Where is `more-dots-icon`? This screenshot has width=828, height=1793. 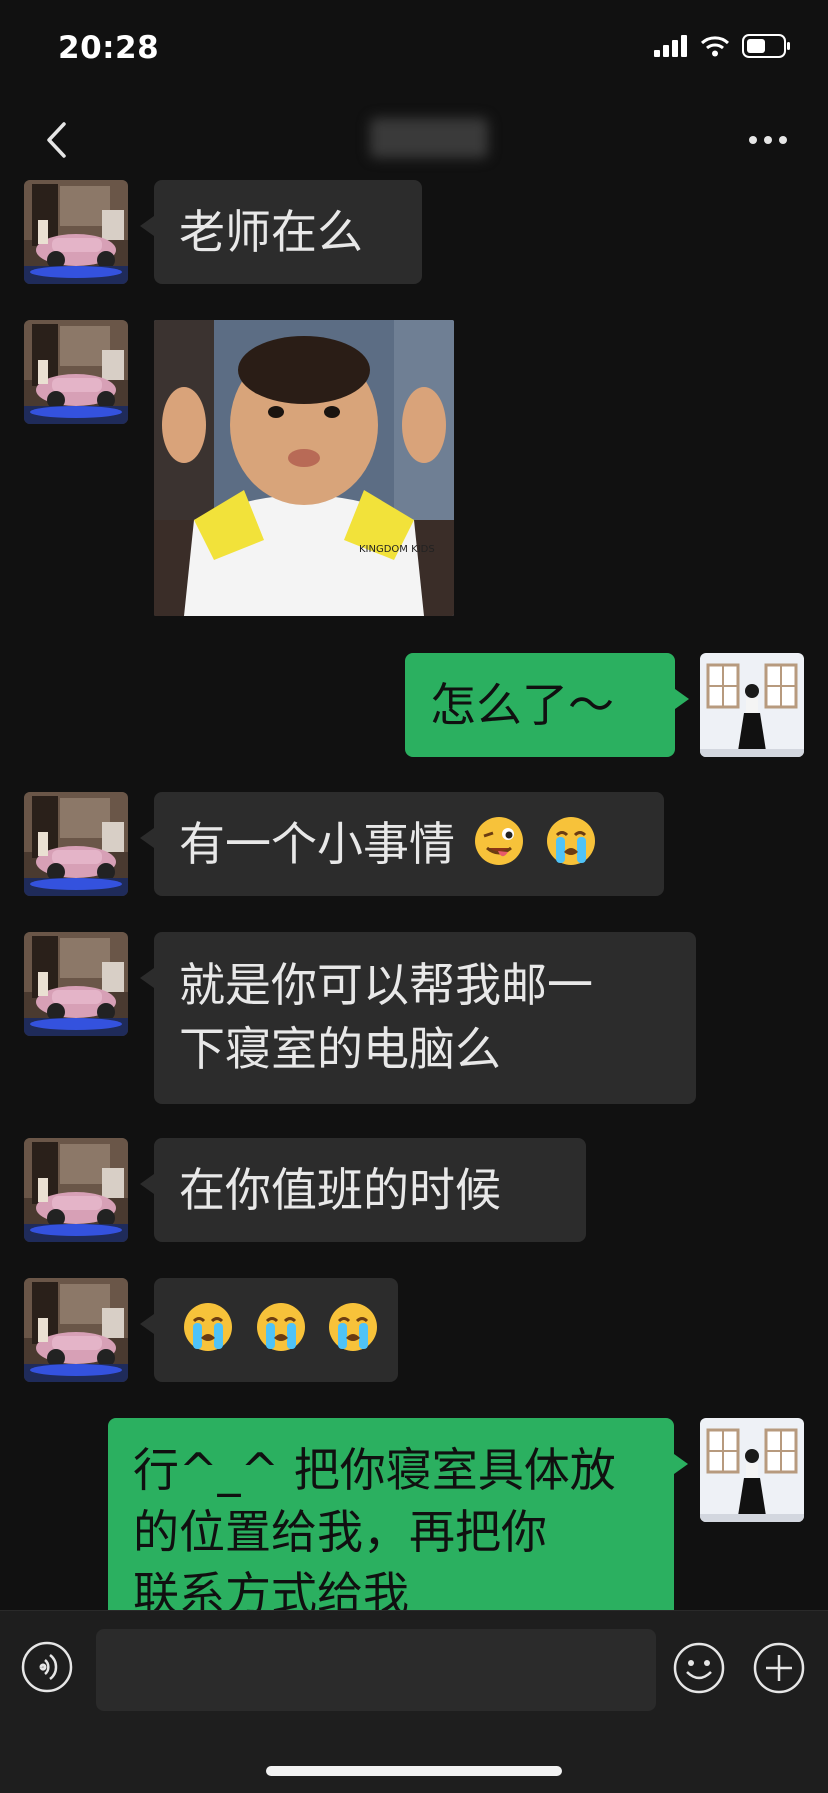
more-dots-icon is located at coordinates (768, 140).